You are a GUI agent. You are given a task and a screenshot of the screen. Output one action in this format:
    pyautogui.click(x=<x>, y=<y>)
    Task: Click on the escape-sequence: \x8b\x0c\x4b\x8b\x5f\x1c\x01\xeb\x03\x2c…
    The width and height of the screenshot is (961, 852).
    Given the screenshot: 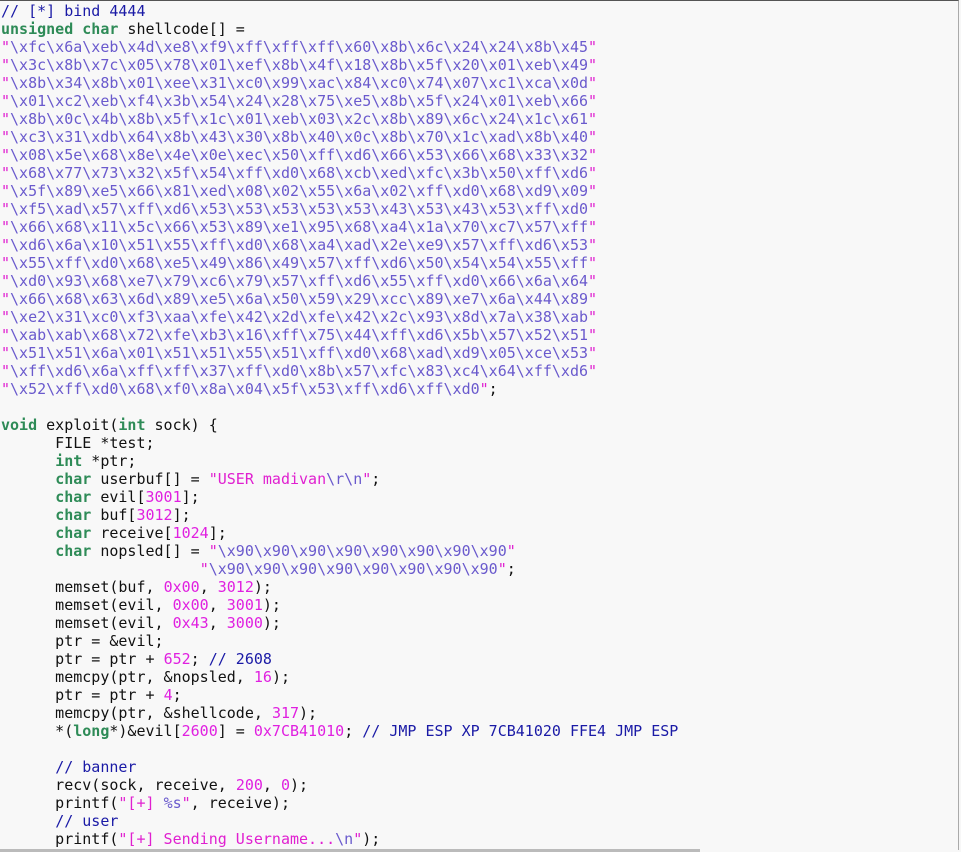 What is the action you would take?
    pyautogui.click(x=299, y=119)
    